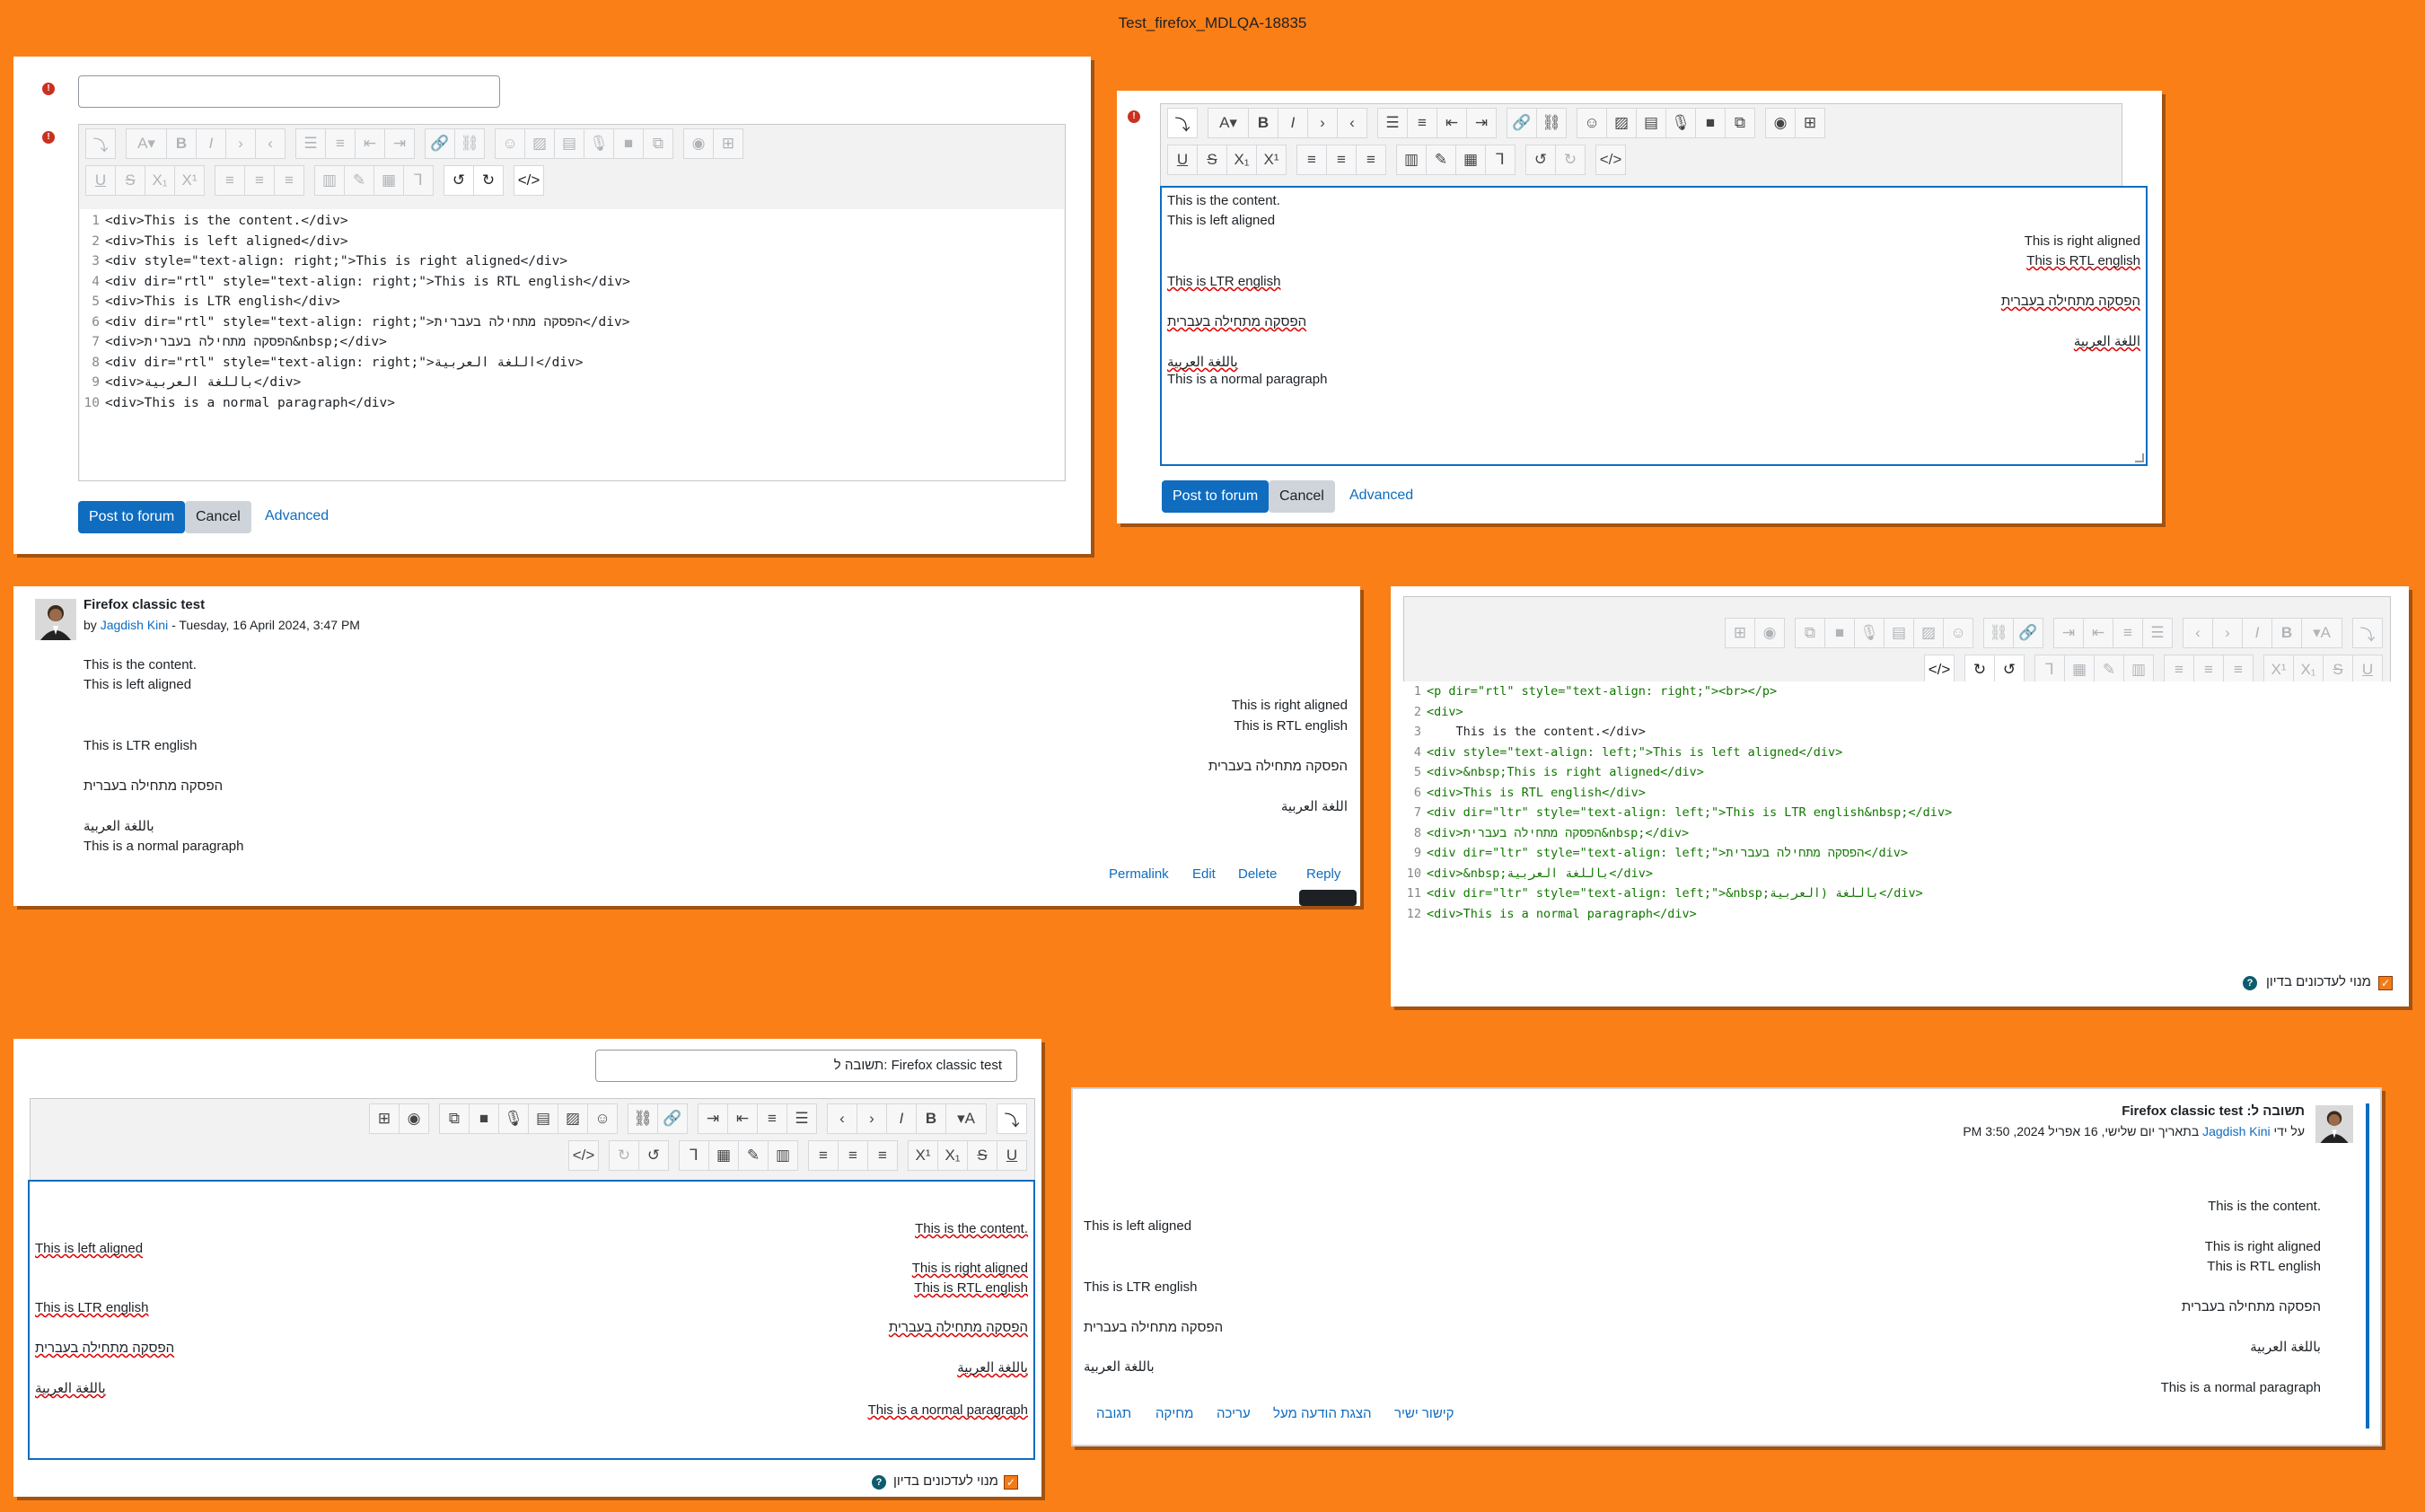  Describe the element at coordinates (2321, 633) in the screenshot. I see `font-style-icon: ▾A` at that location.